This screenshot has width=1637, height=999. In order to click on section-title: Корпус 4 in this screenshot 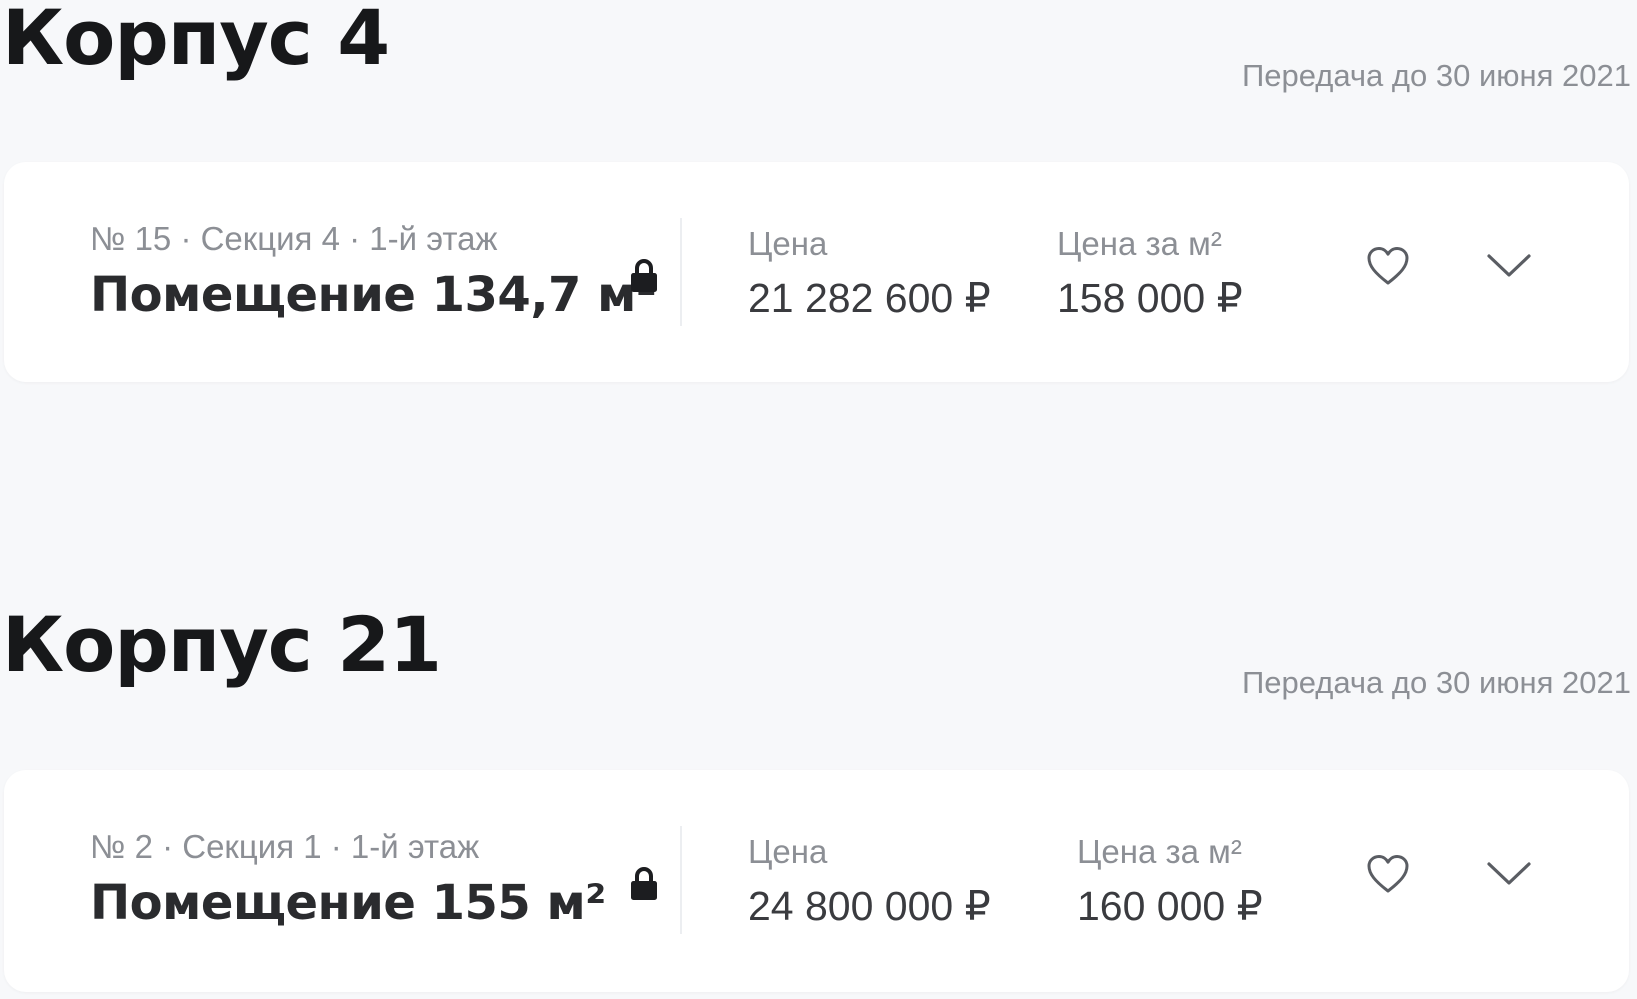, I will do `click(196, 41)`.